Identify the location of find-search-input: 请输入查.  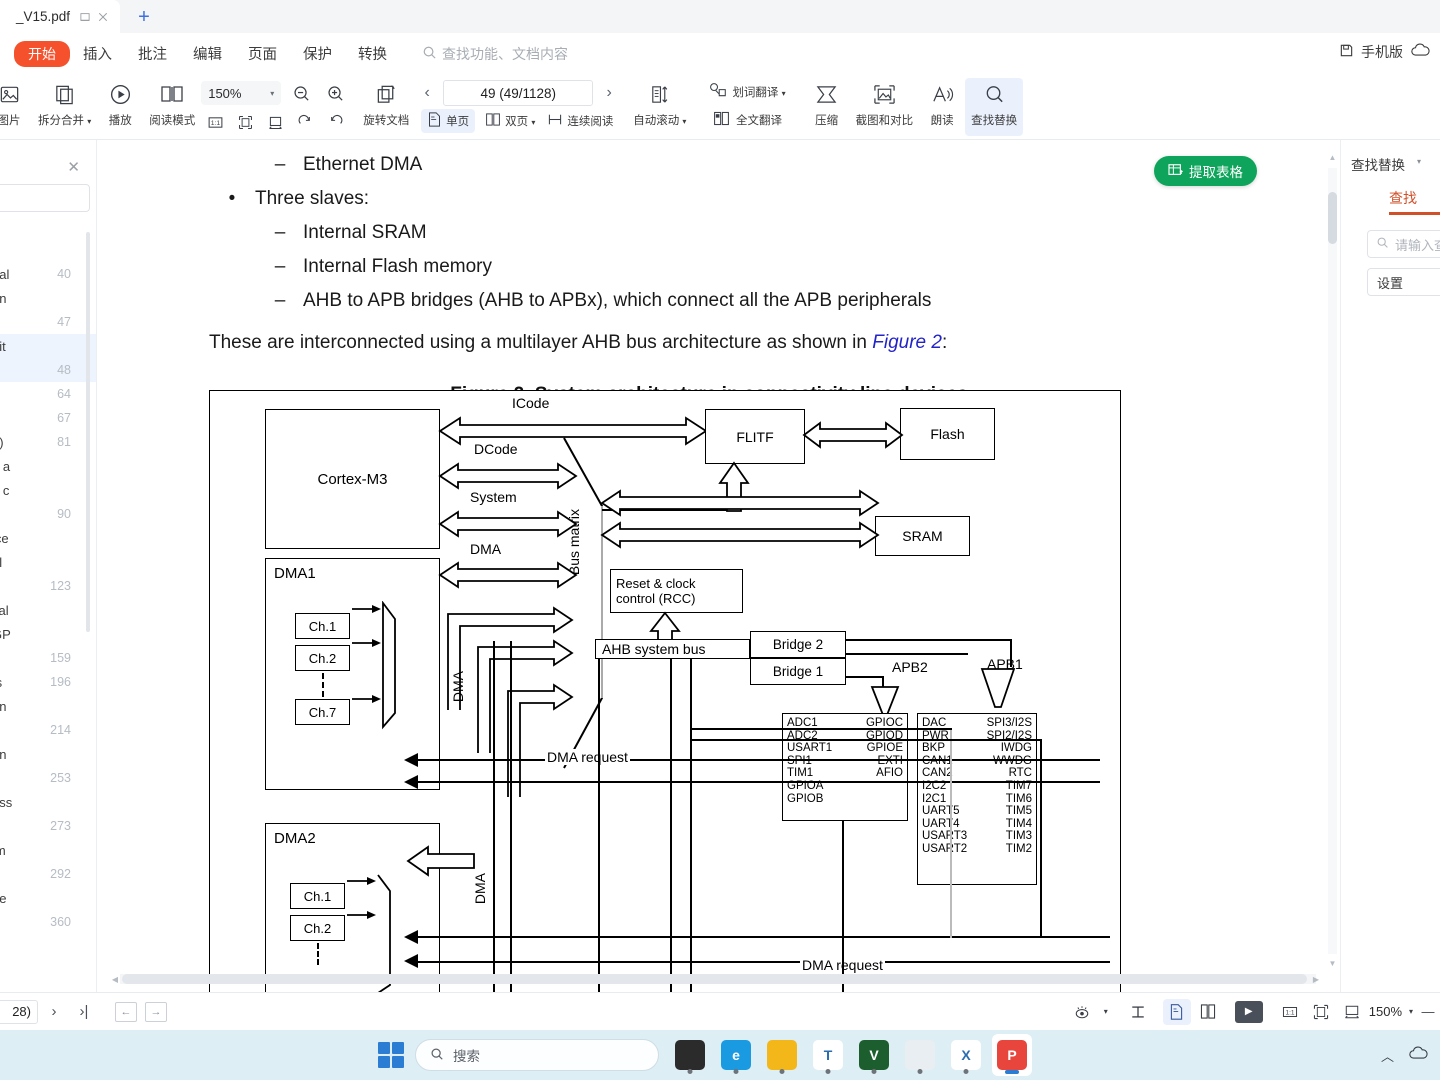
(1403, 244).